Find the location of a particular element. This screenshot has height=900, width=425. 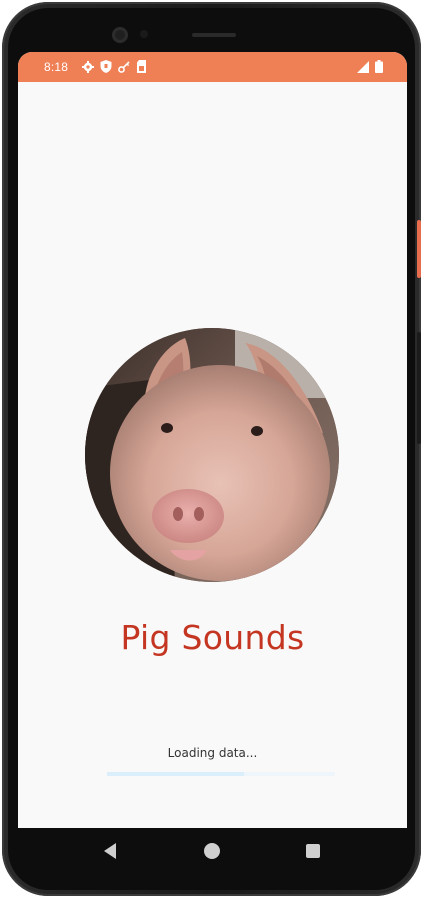

proximity-sensor is located at coordinates (144, 34).